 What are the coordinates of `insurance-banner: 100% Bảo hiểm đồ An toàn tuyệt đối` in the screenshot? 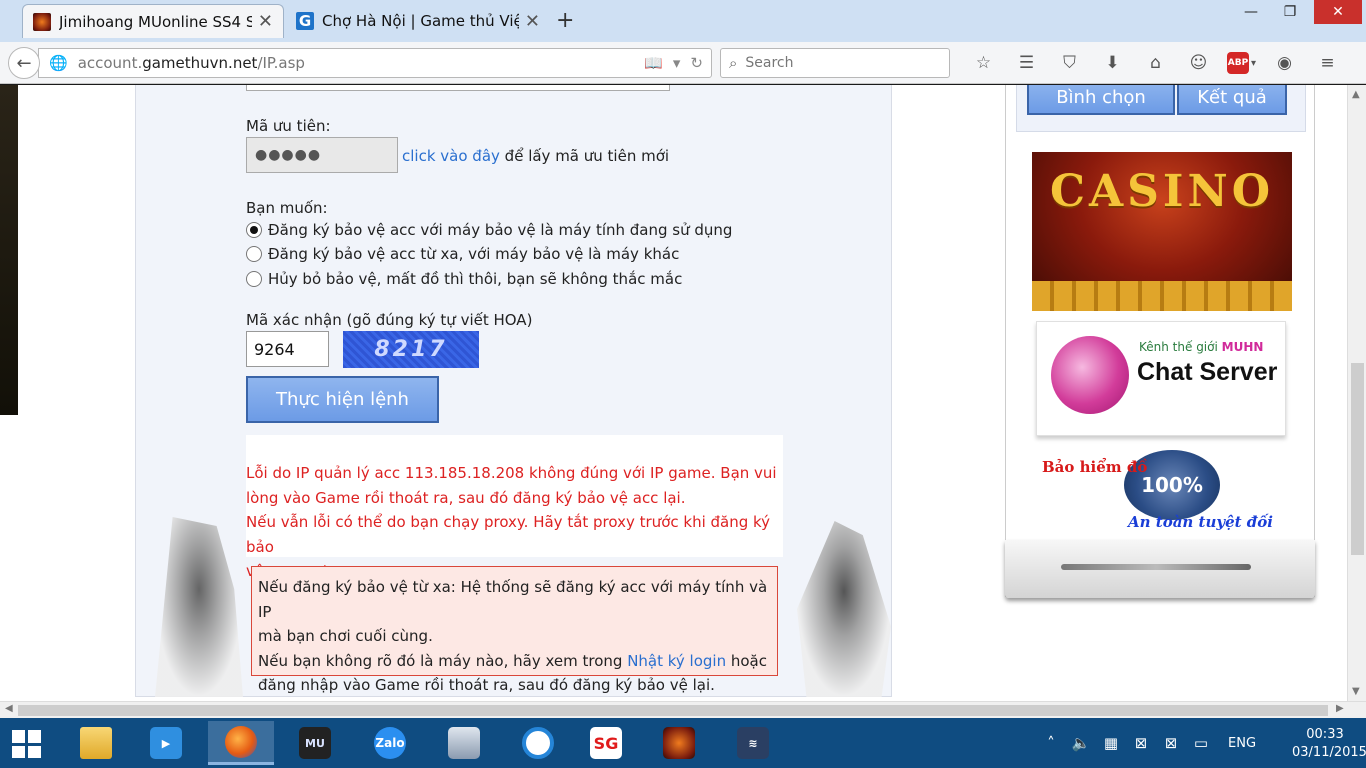 It's located at (1171, 495).